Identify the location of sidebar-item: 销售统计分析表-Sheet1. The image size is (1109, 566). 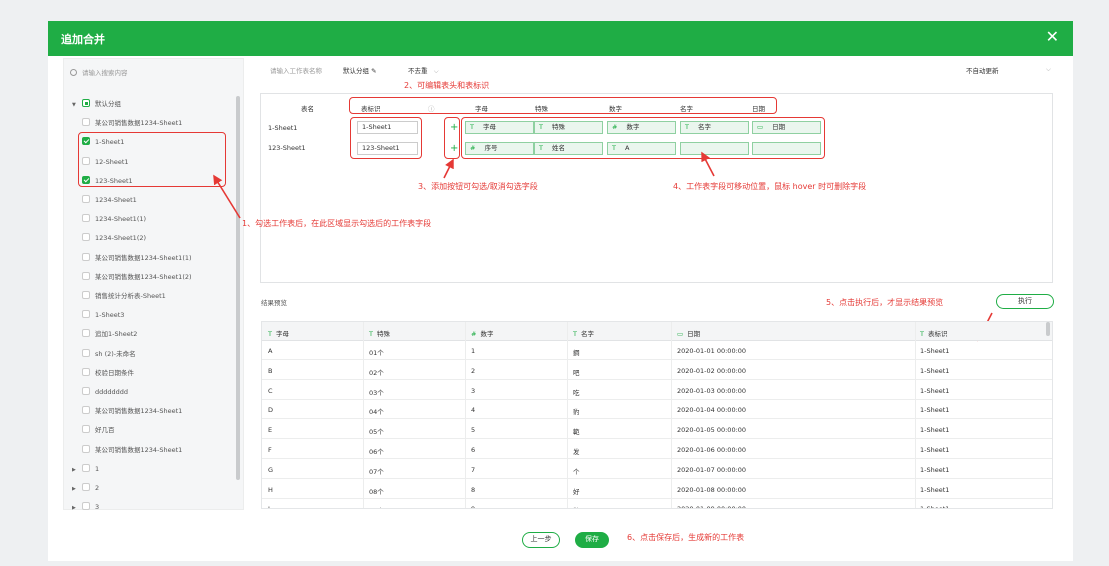
(124, 296).